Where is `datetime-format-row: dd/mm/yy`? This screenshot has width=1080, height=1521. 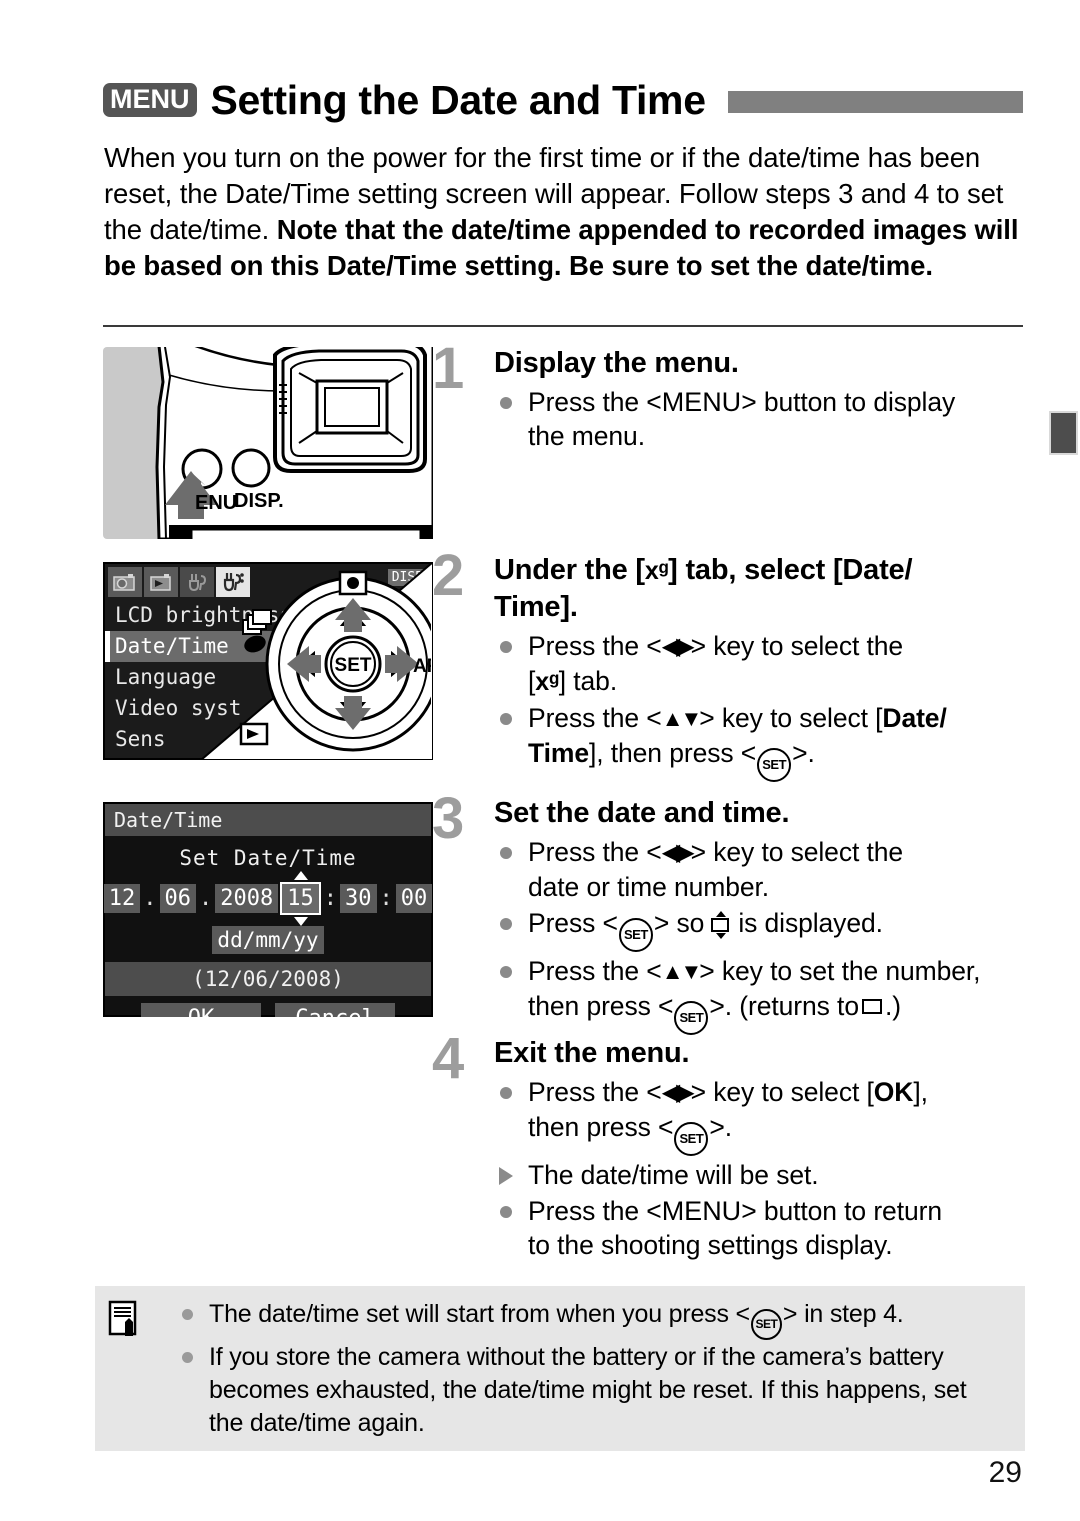 datetime-format-row: dd/mm/yy is located at coordinates (268, 940).